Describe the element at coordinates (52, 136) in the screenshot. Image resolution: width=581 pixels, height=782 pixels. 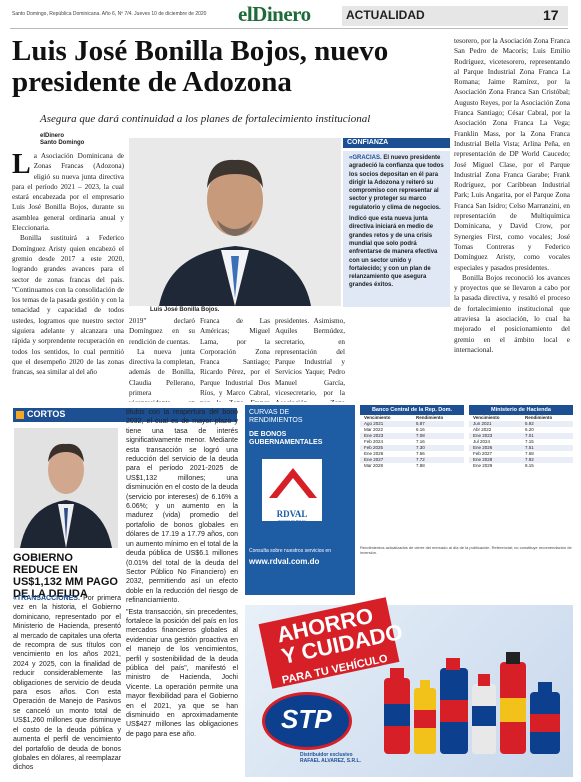
I see `byline-source: elDinero` at that location.